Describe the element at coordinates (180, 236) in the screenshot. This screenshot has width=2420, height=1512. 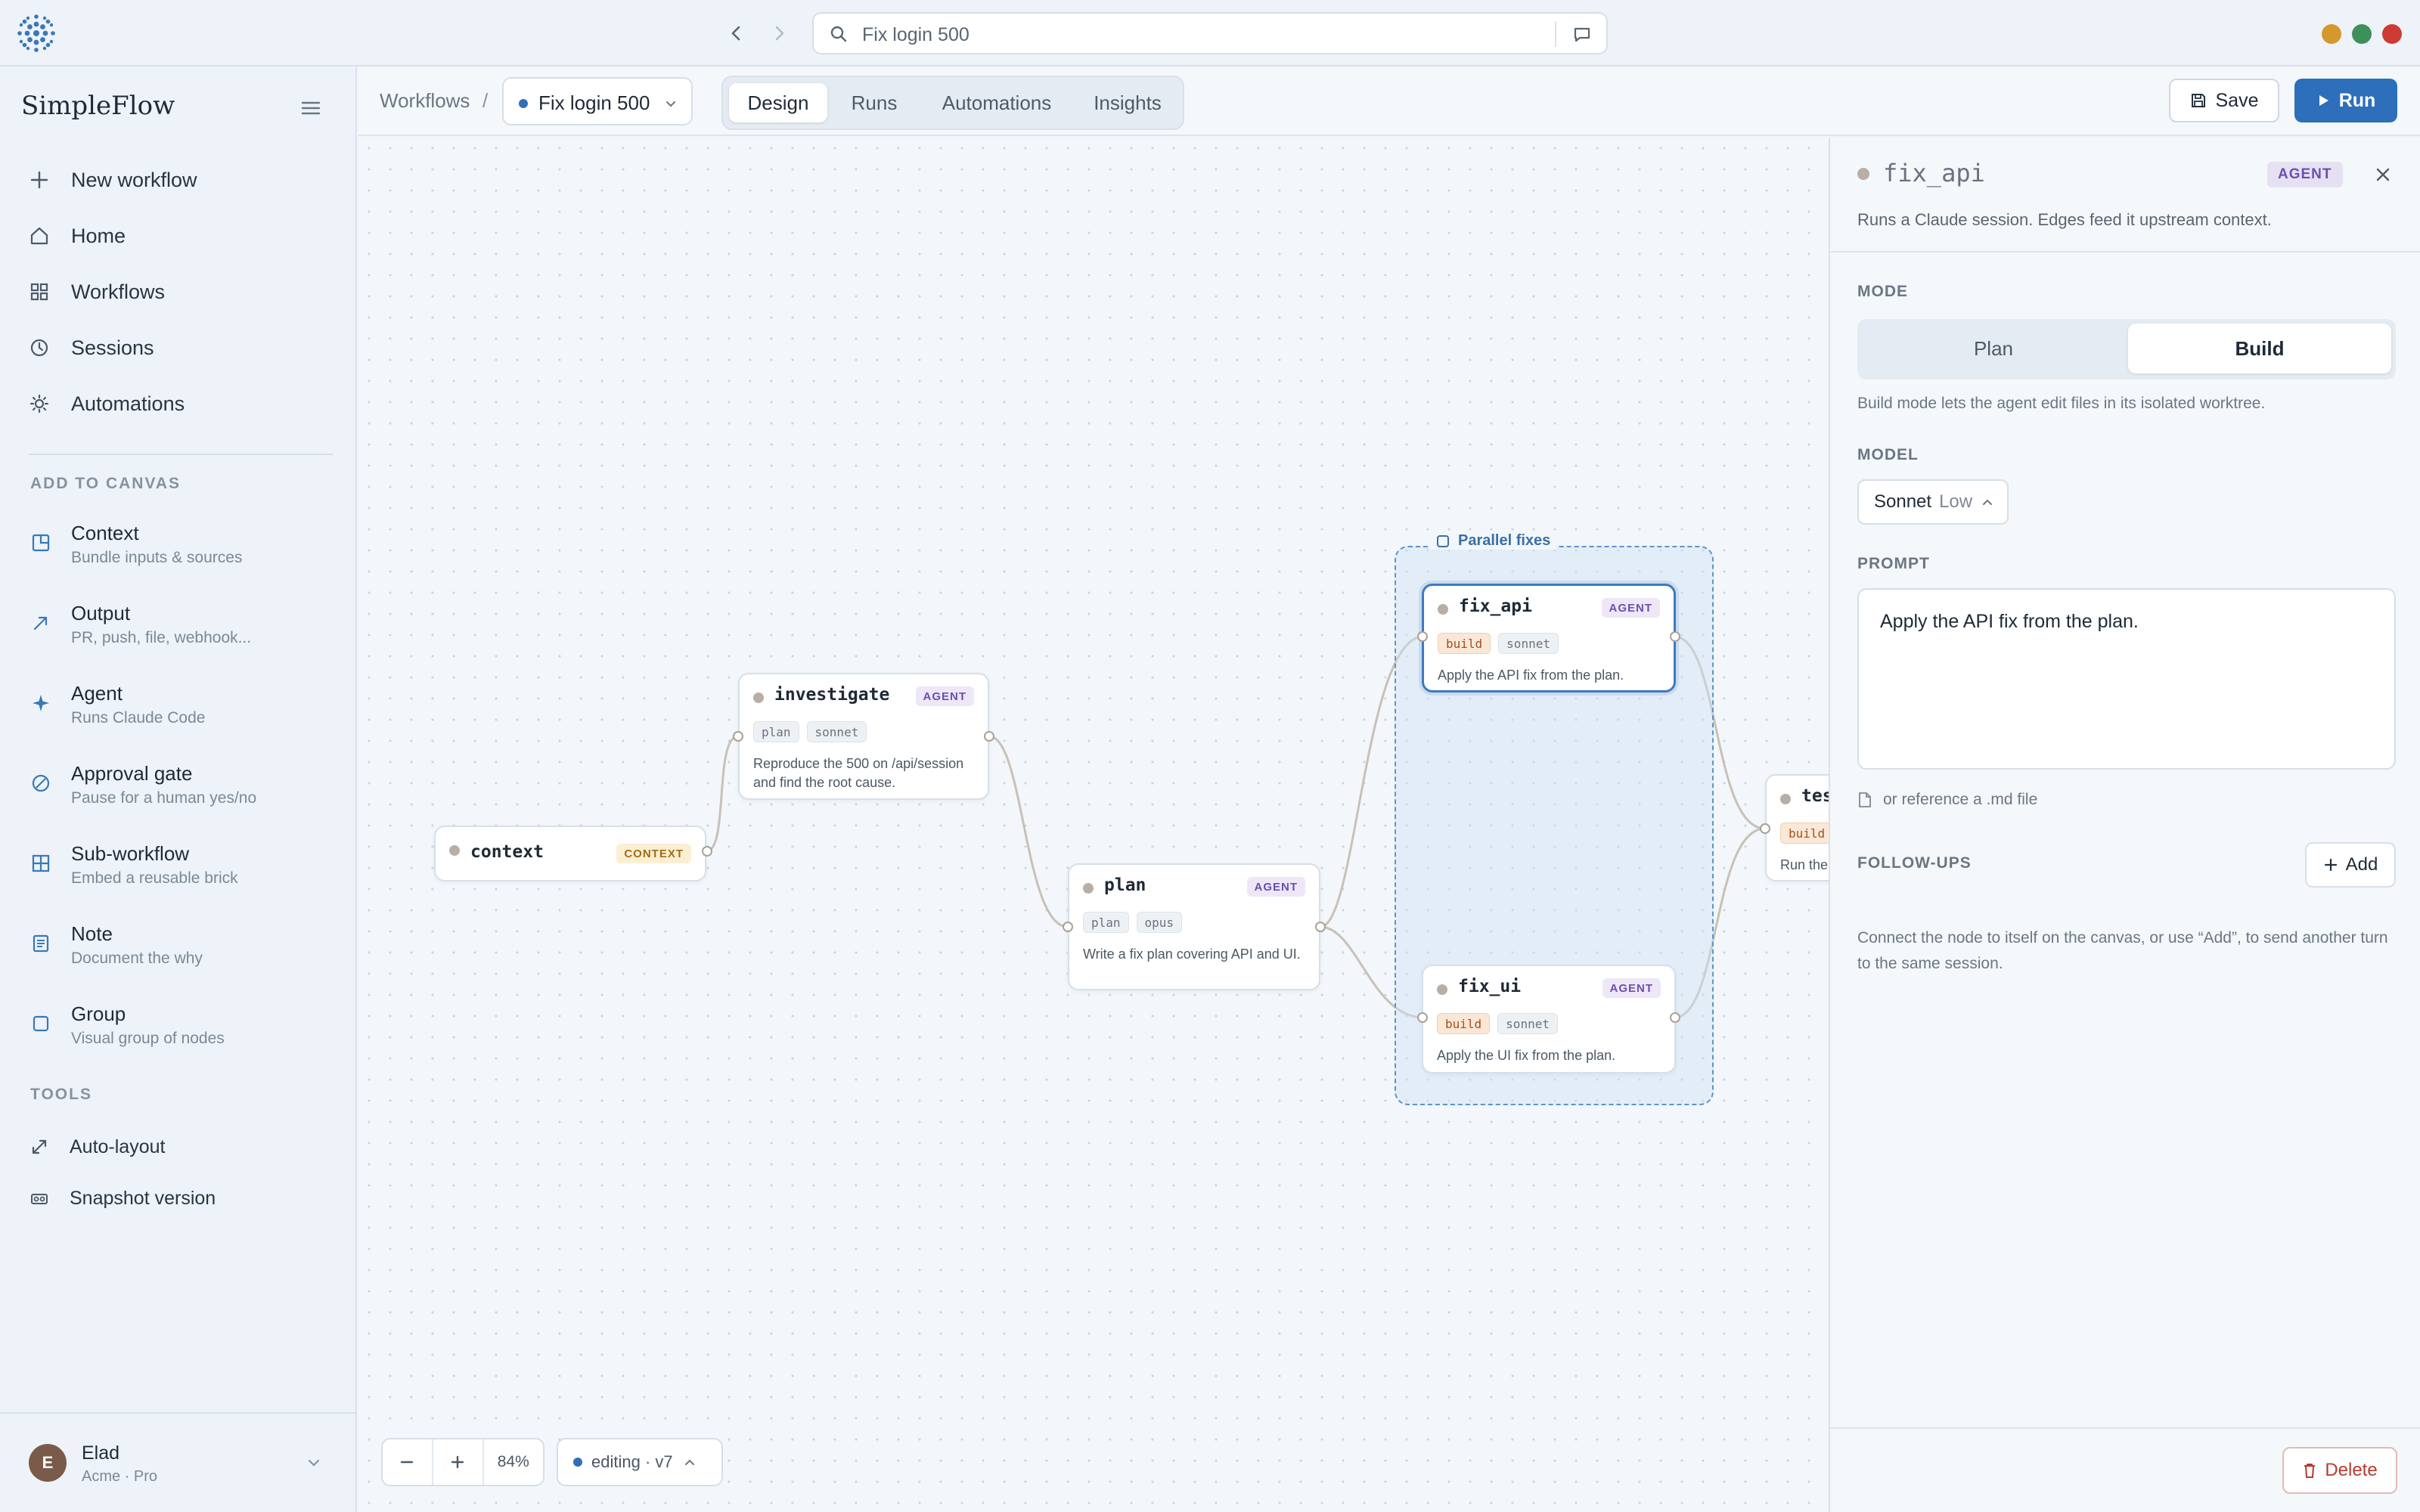
I see `sidebar-item-home: Home` at that location.